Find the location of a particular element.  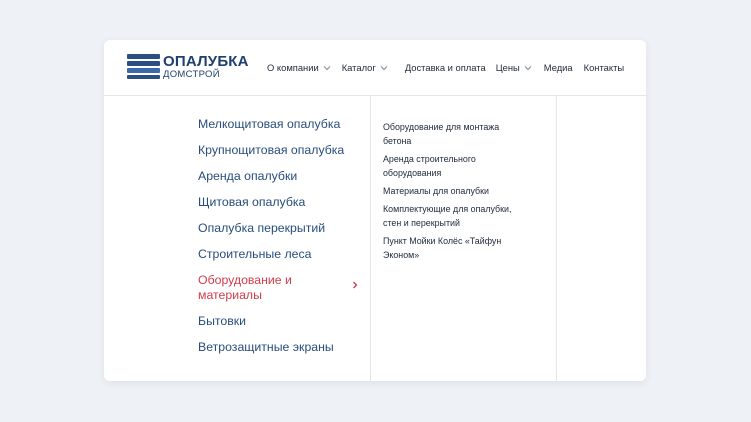

site-logo: ОПАЛУБКА ДОМСТРОЙ is located at coordinates (188, 67).